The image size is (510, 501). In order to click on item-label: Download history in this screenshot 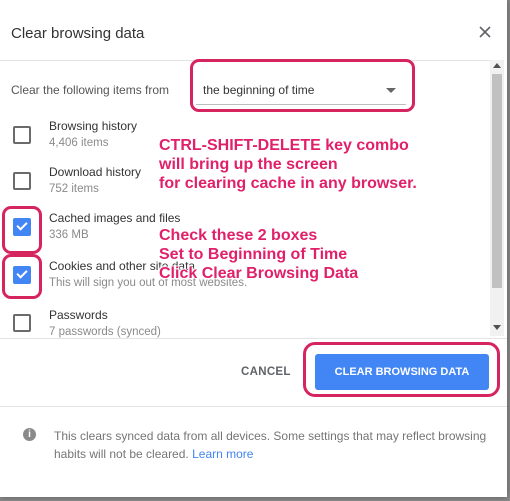, I will do `click(95, 172)`.